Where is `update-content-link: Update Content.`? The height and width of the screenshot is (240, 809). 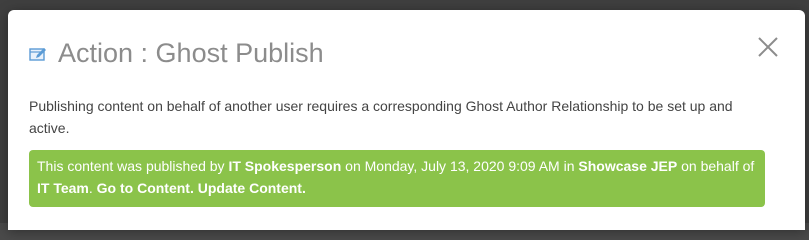 update-content-link: Update Content. is located at coordinates (252, 188).